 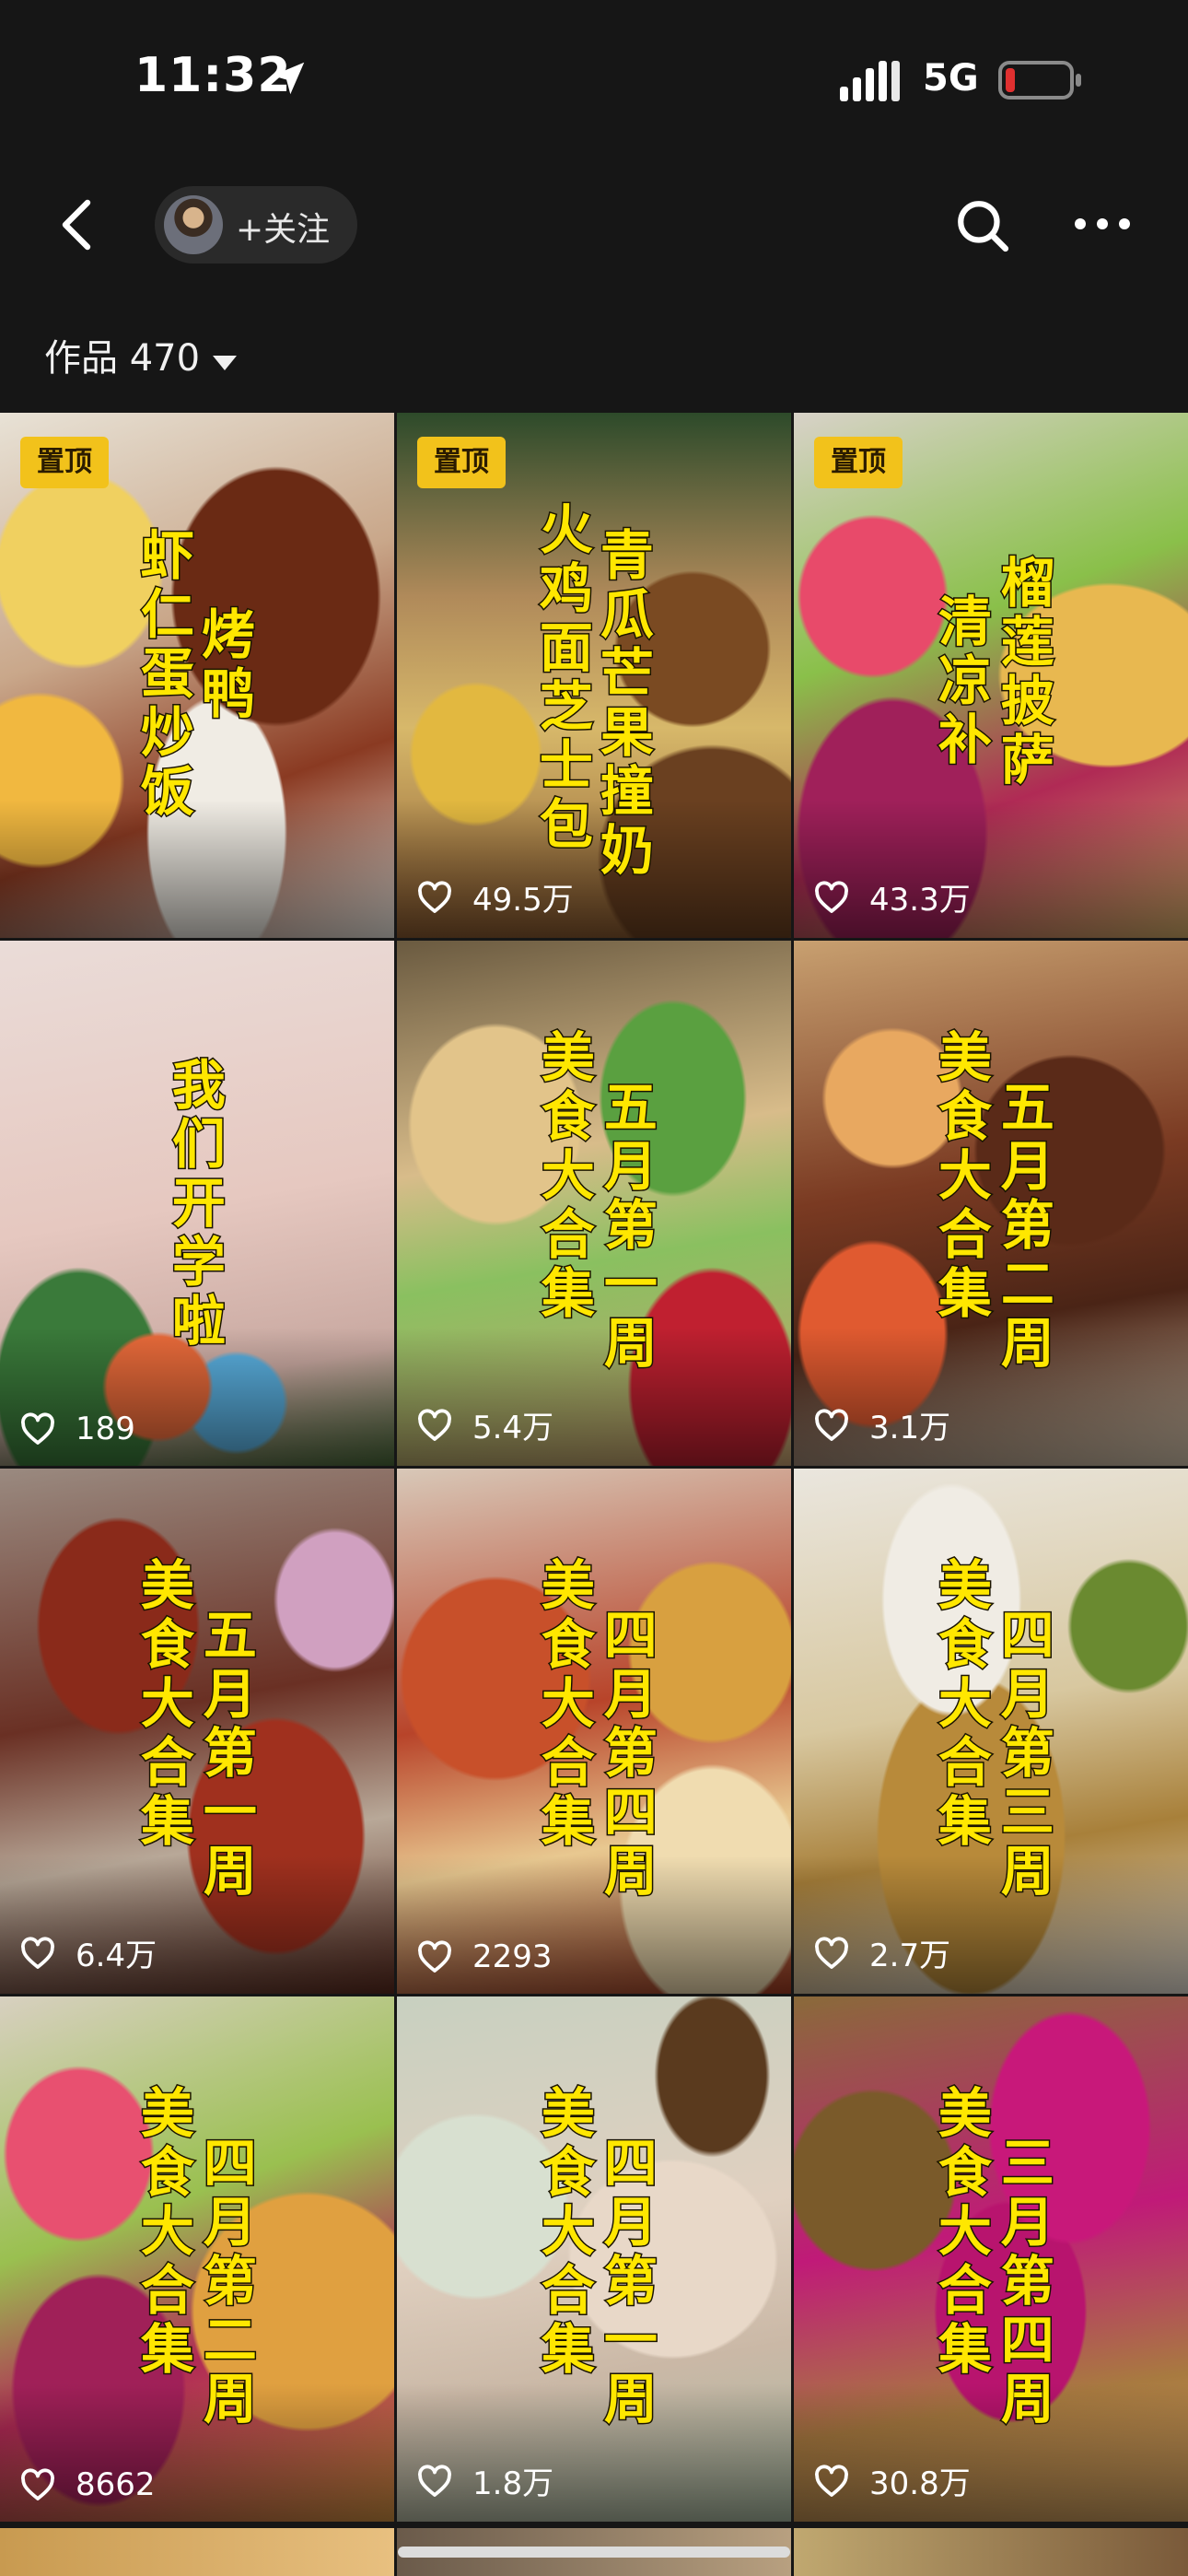 What do you see at coordinates (76, 224) in the screenshot?
I see `back-chevron-icon` at bounding box center [76, 224].